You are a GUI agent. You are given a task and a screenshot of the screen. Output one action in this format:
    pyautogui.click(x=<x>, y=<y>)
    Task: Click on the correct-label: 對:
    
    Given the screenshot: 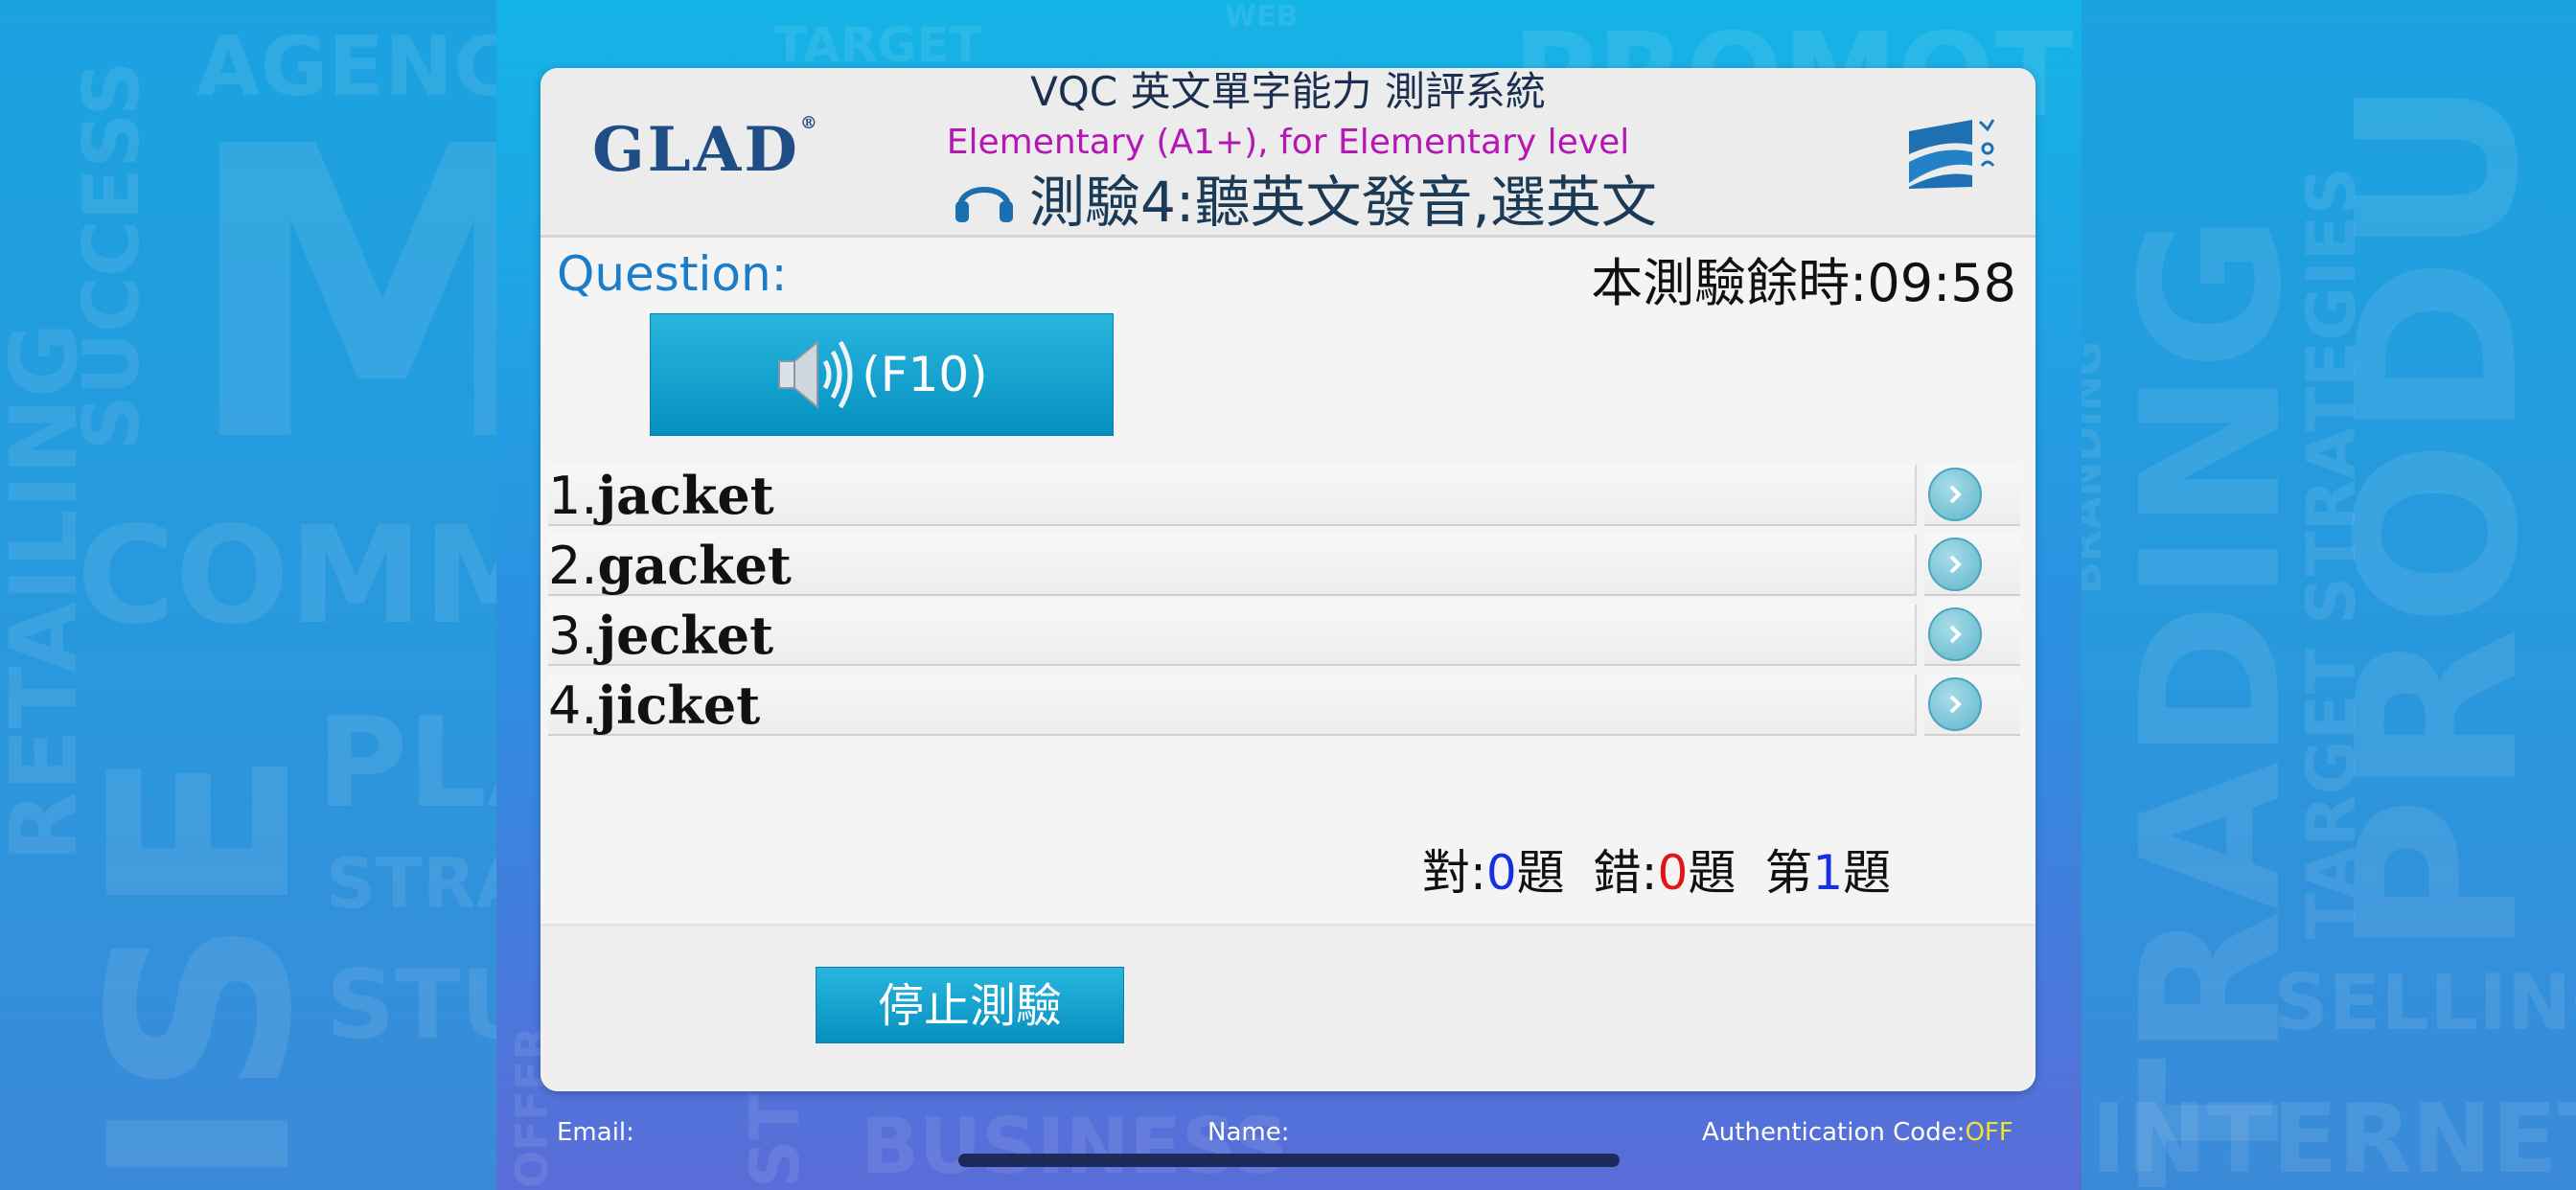 What is the action you would take?
    pyautogui.click(x=1454, y=873)
    